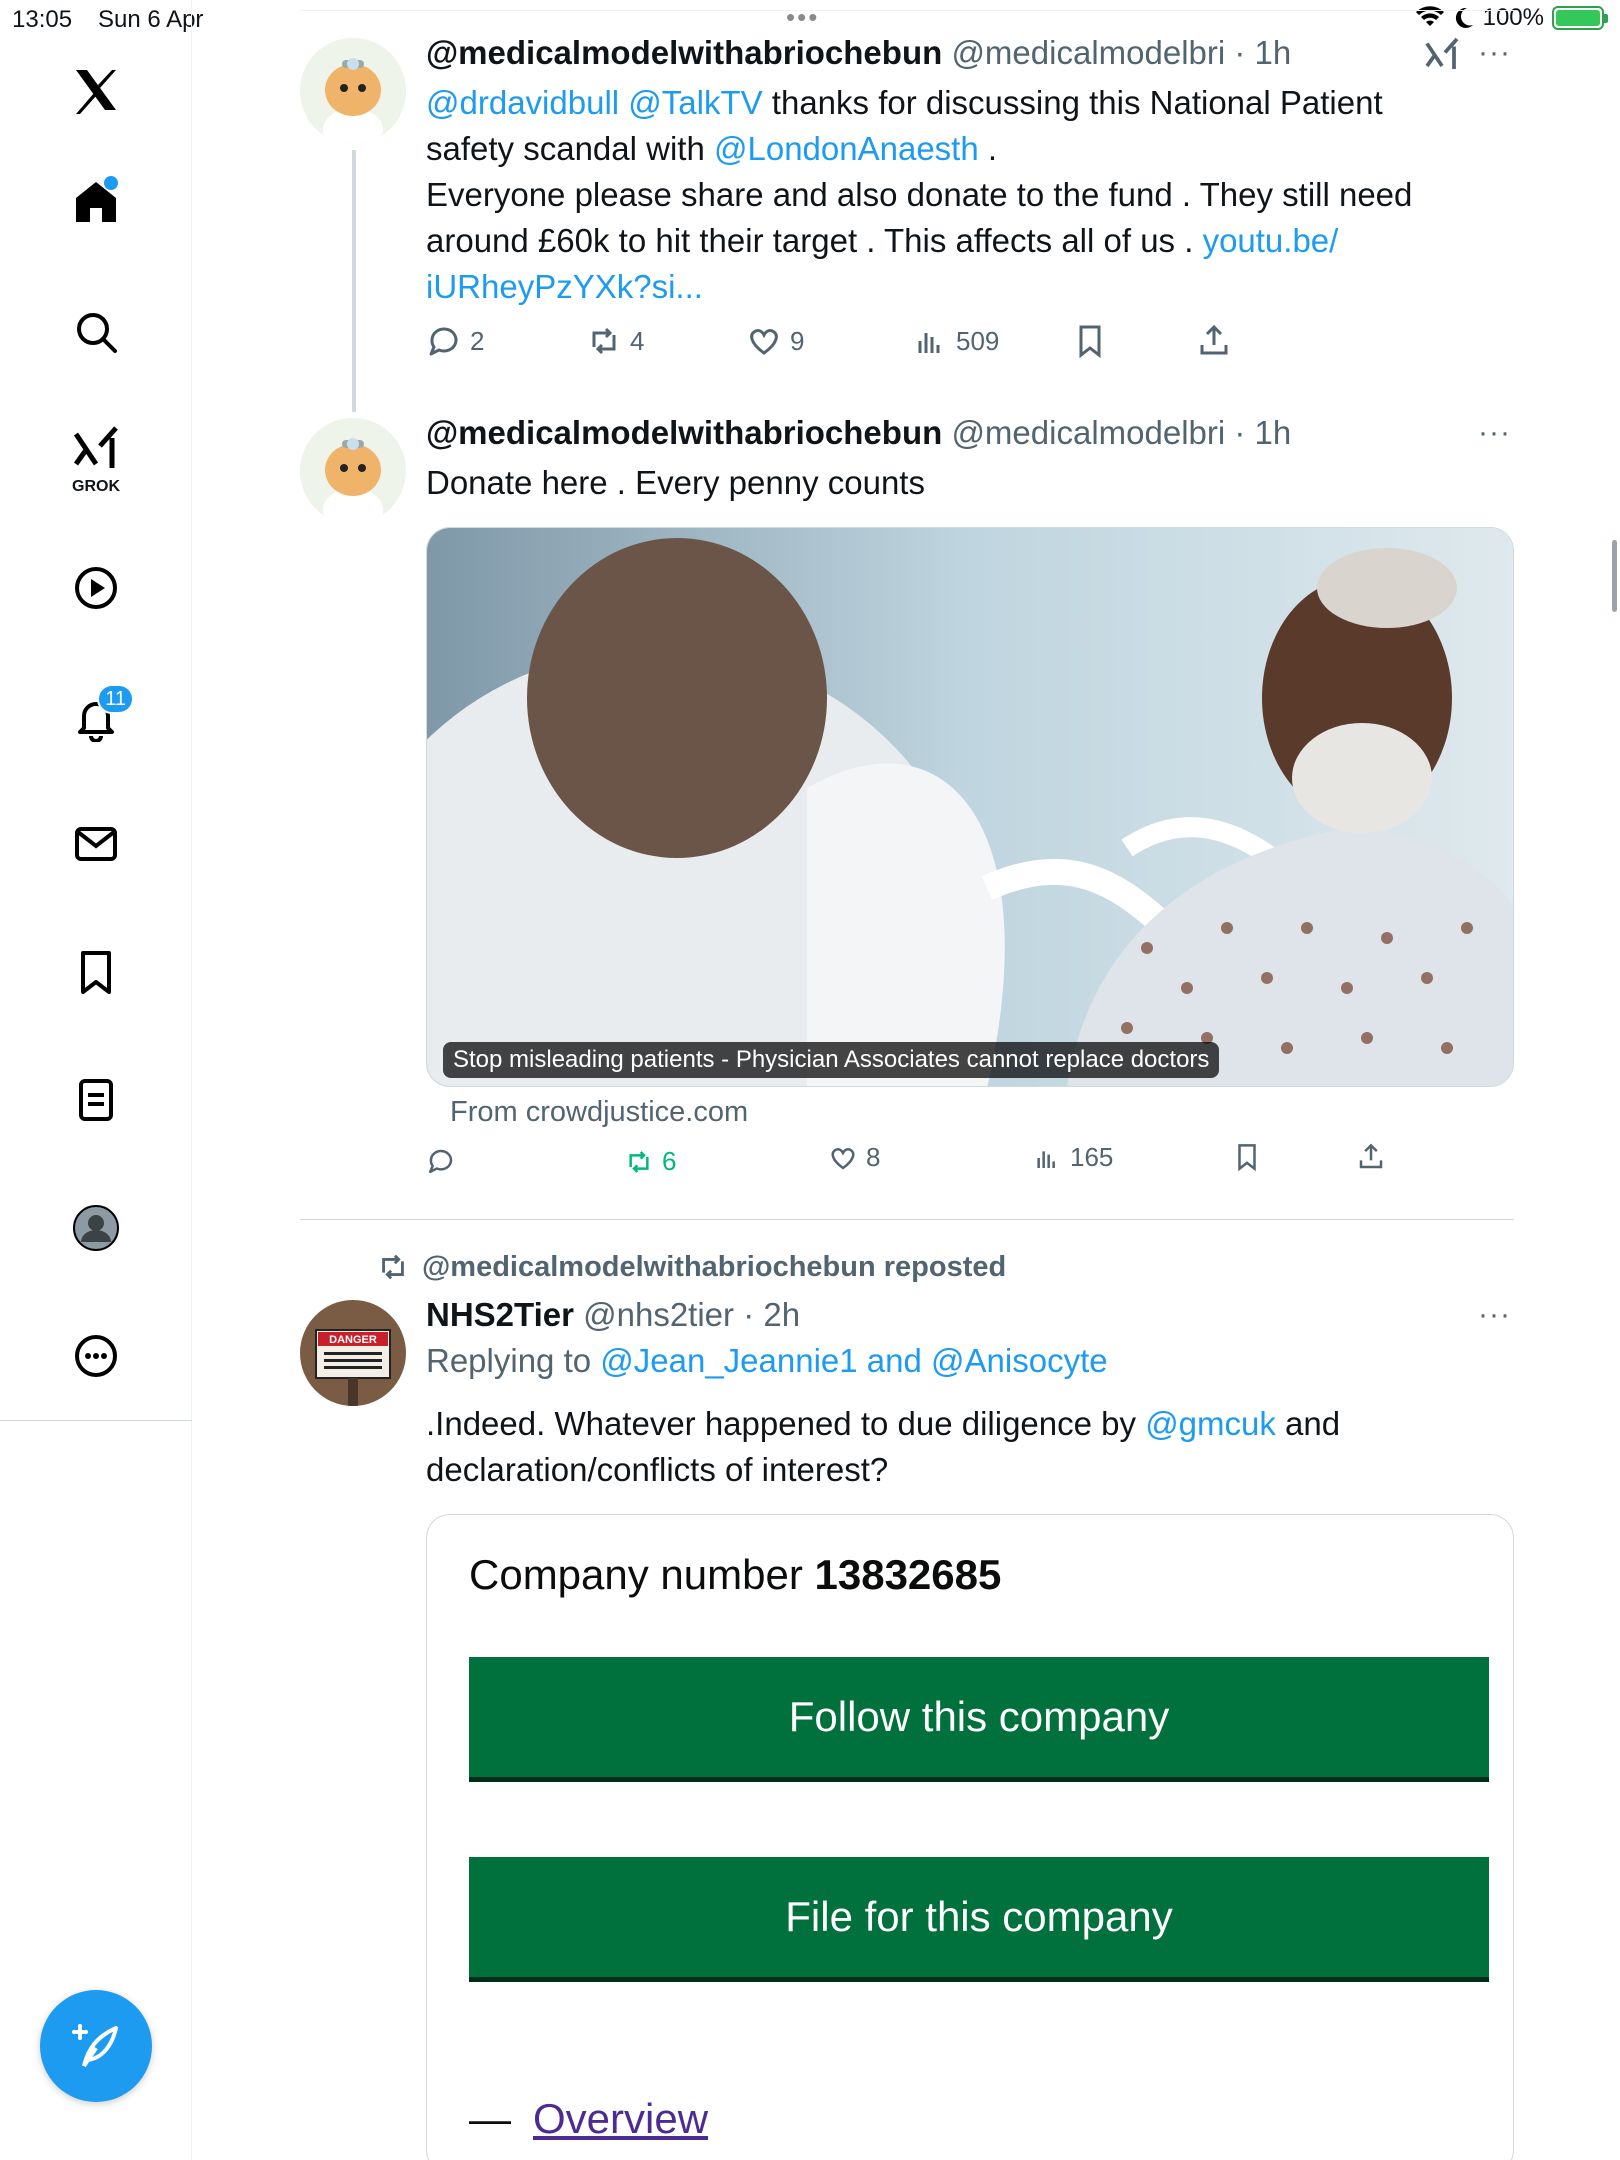  I want to click on compose-feather-icon, so click(95, 2046).